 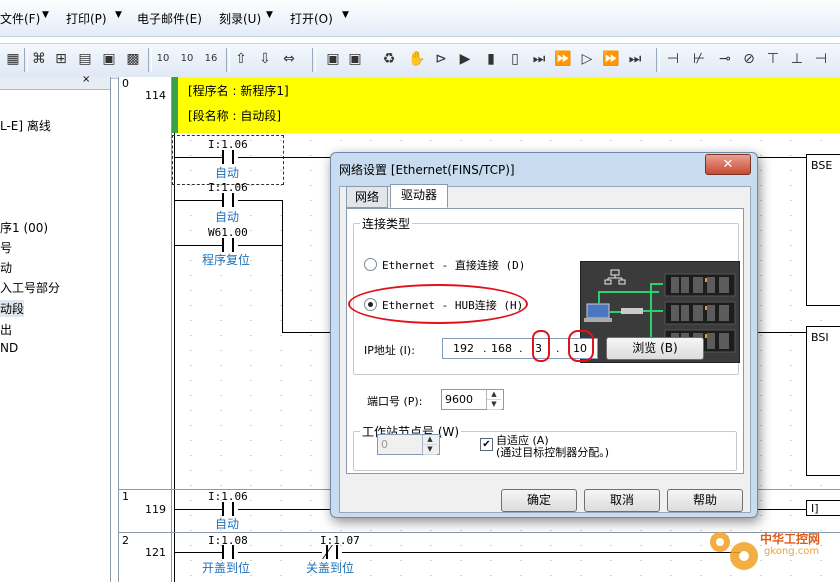 I want to click on rung-icon: ⊣, so click(x=821, y=59).